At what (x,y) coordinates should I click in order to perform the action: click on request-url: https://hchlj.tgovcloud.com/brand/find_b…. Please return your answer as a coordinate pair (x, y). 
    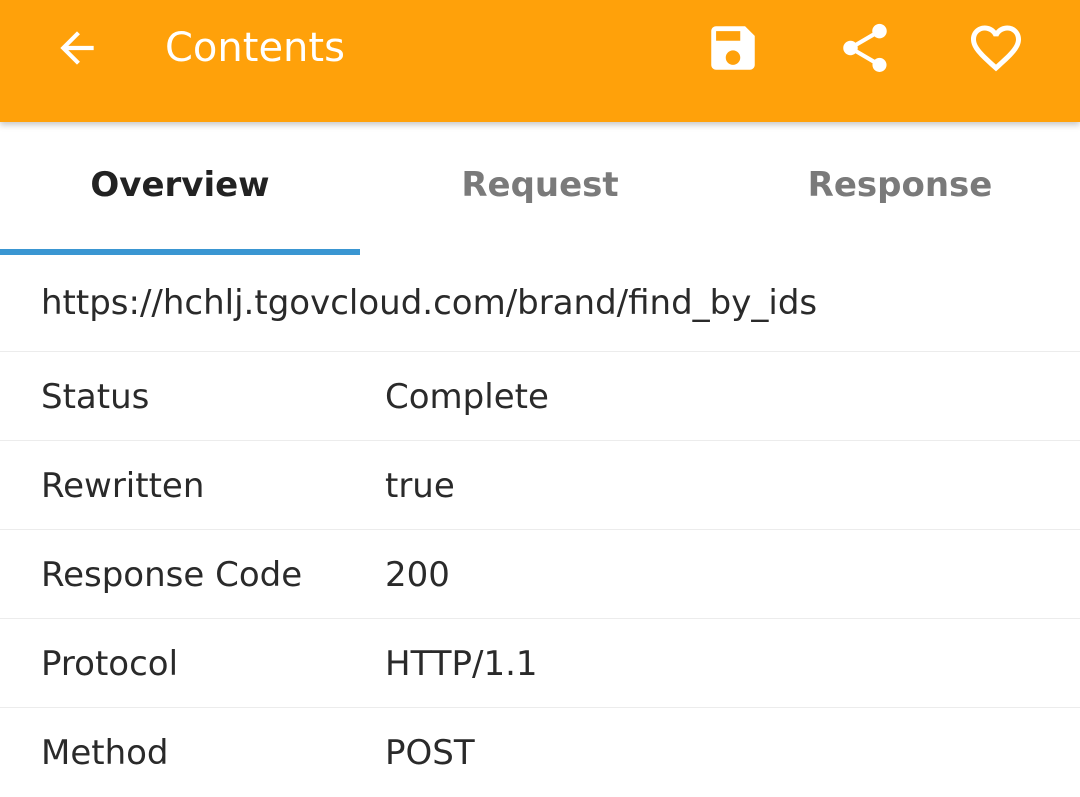
    Looking at the image, I should click on (540, 303).